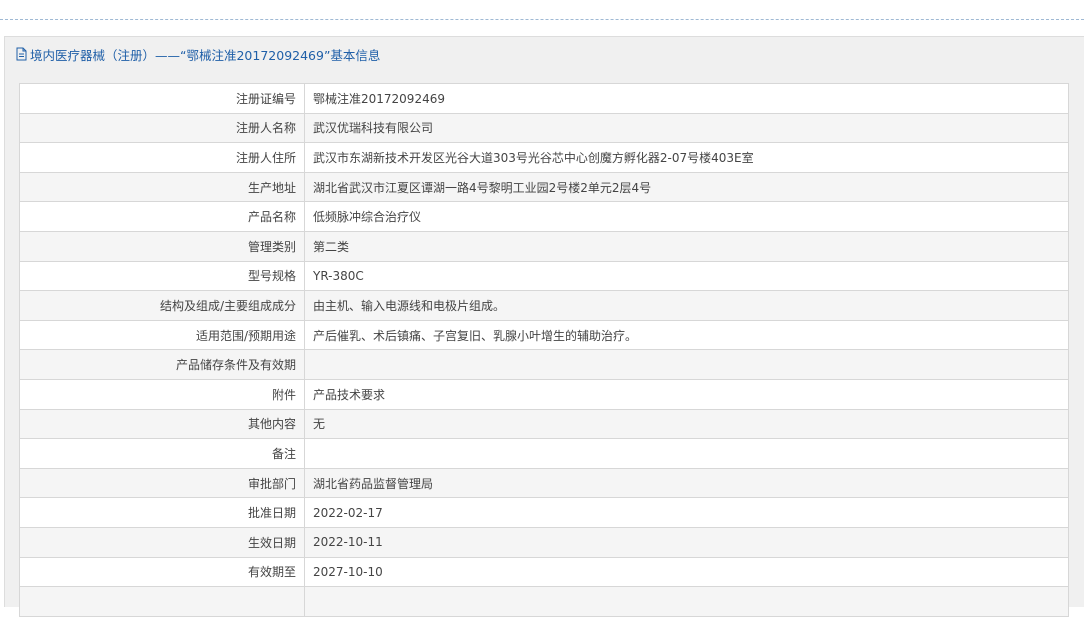  I want to click on table-row: 附件 产品技术要求, so click(544, 394).